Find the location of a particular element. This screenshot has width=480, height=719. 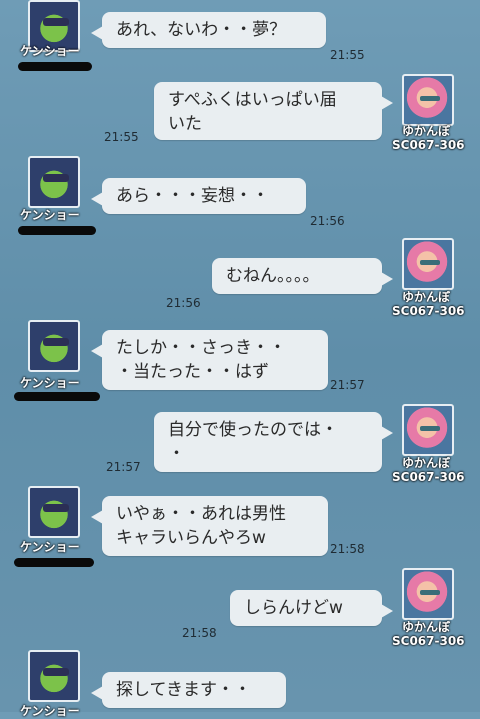

message-bubble: すぺふくはいっぱい届 いた is located at coordinates (273, 111).